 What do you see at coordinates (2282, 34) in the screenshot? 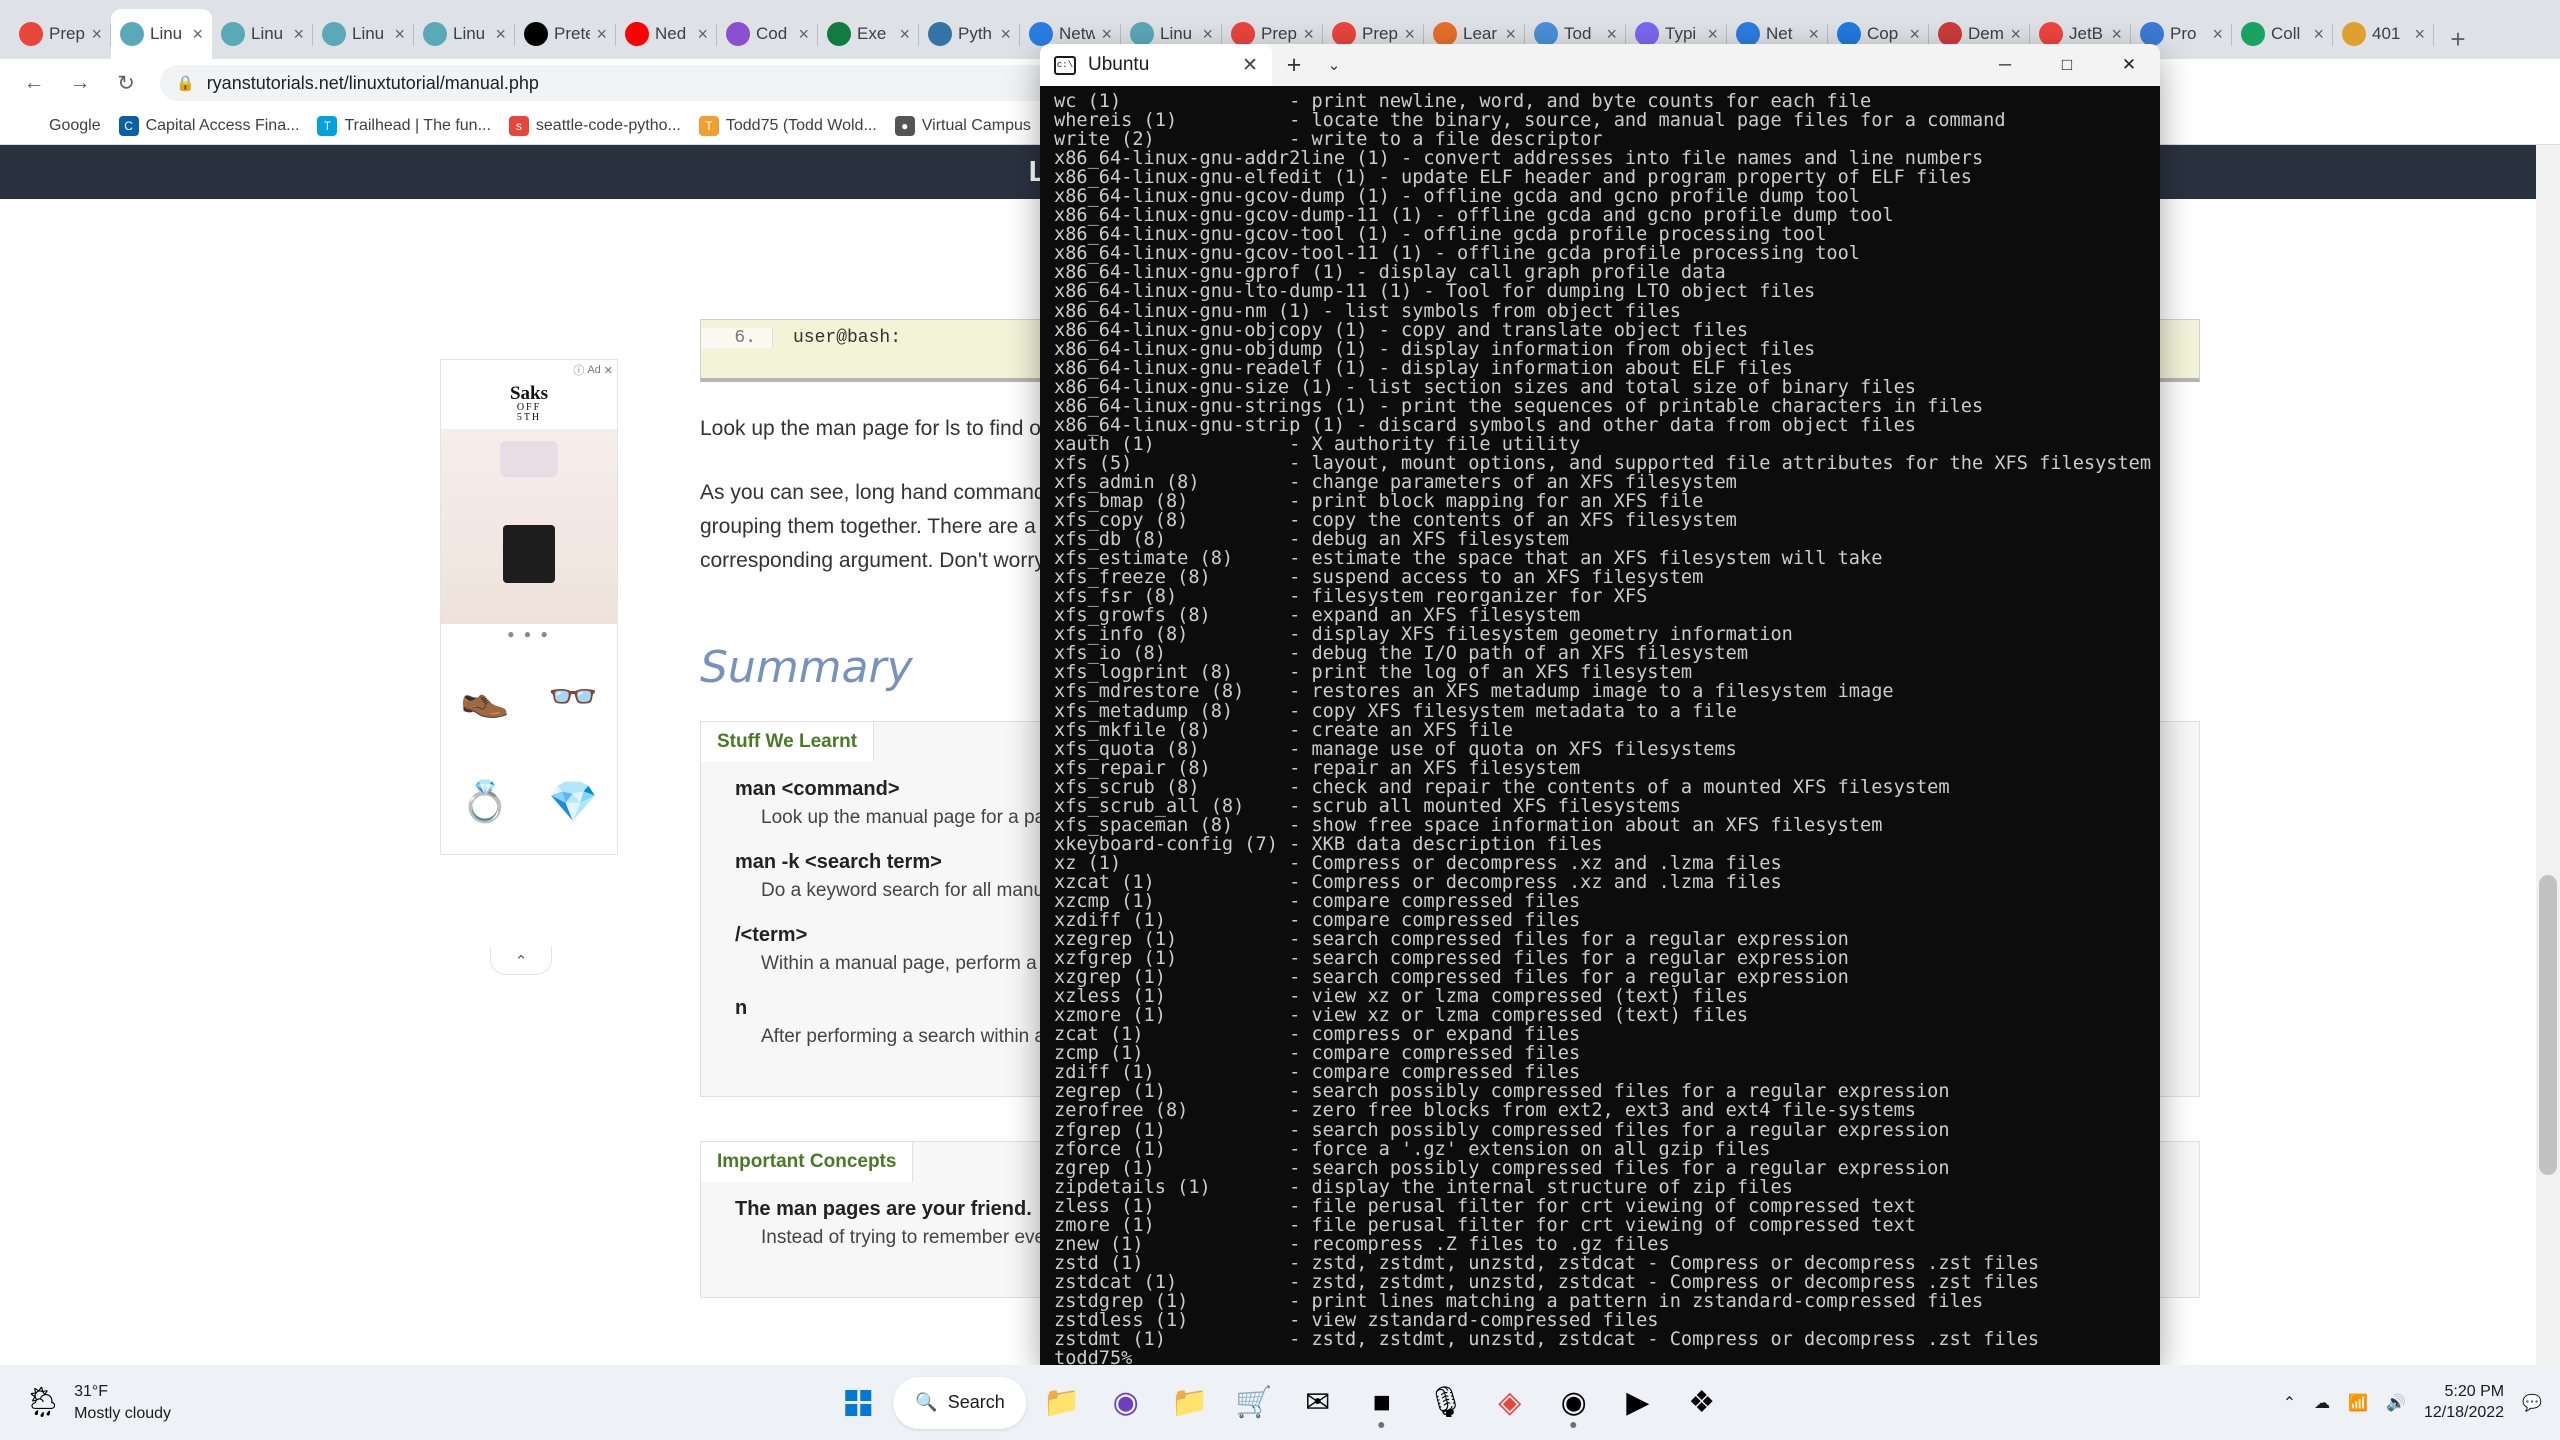
I see `browser-tab-22: Coll ×` at bounding box center [2282, 34].